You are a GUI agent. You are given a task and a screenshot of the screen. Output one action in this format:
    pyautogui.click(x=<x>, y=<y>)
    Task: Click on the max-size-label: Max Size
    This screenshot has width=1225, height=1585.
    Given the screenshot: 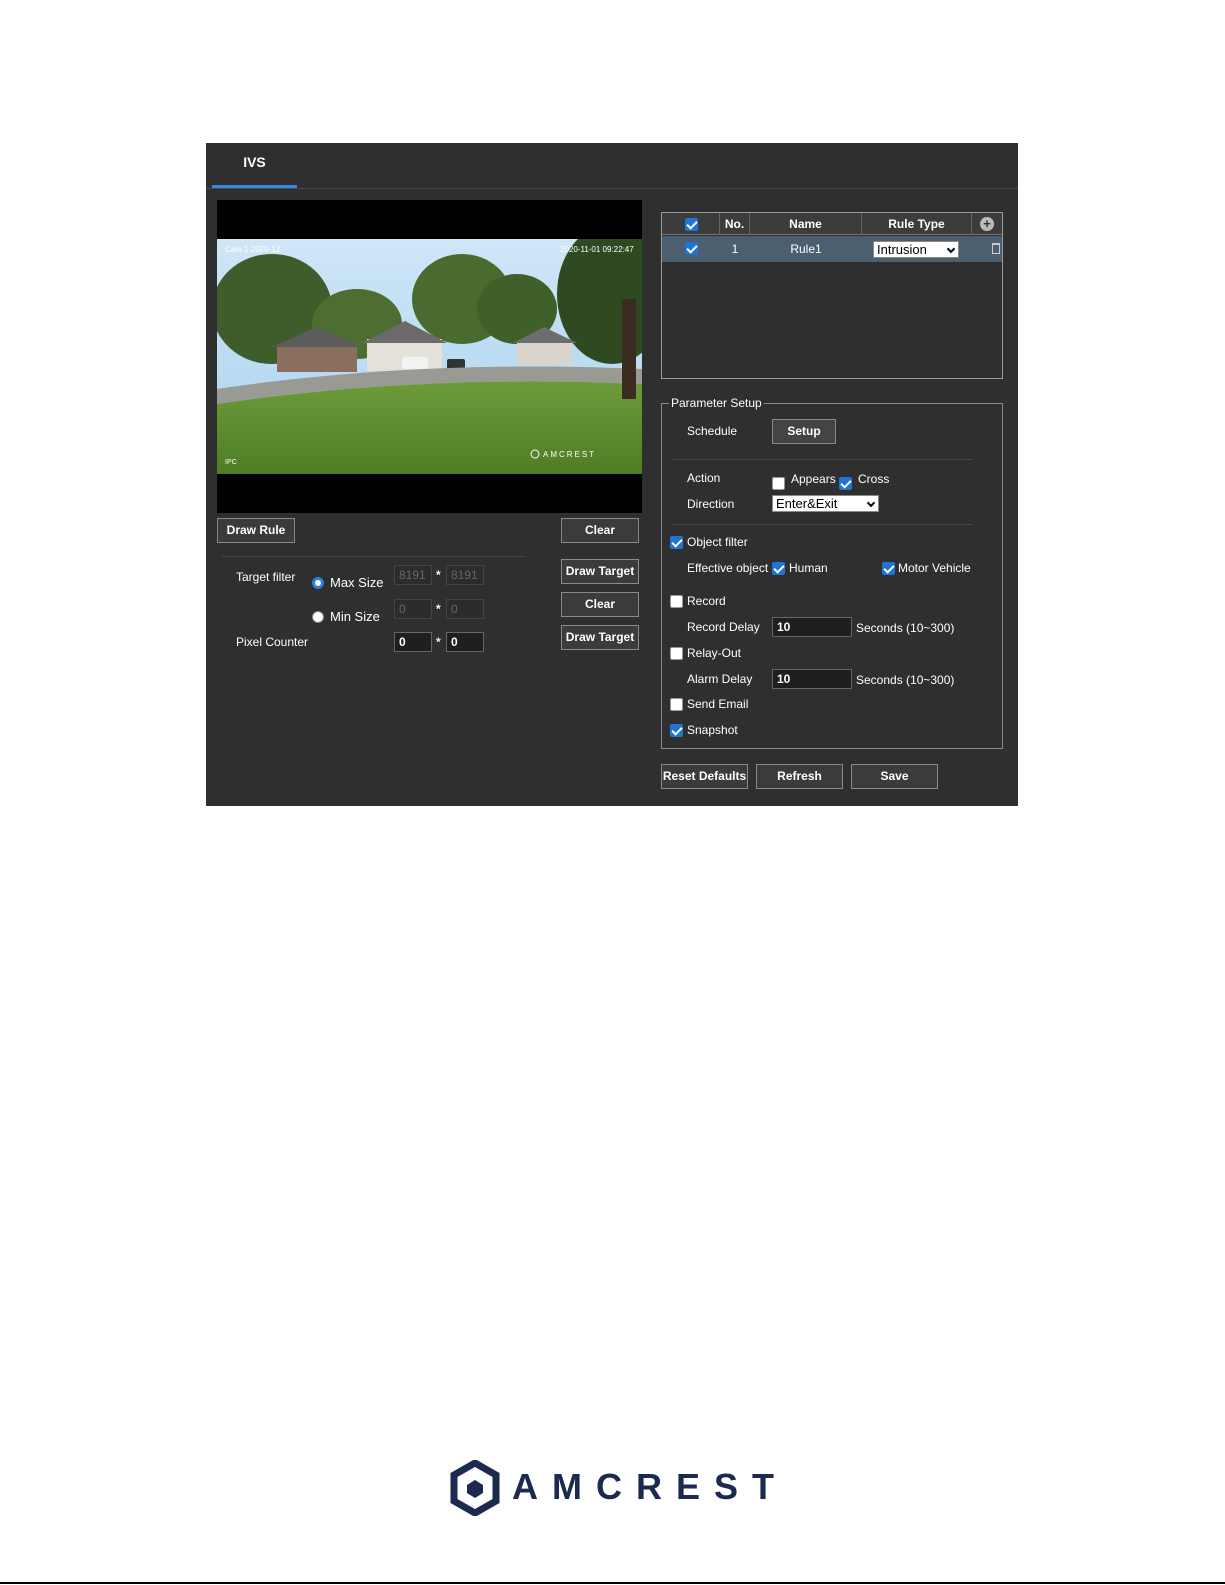 What is the action you would take?
    pyautogui.click(x=357, y=582)
    